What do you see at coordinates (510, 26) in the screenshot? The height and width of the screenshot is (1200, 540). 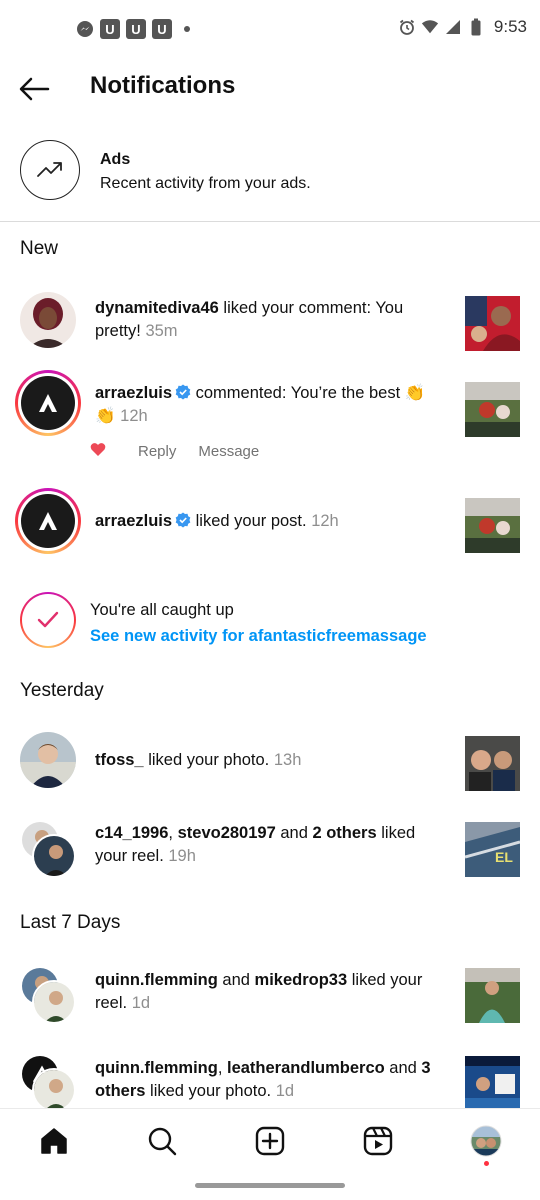 I see `status-time: 9:53` at bounding box center [510, 26].